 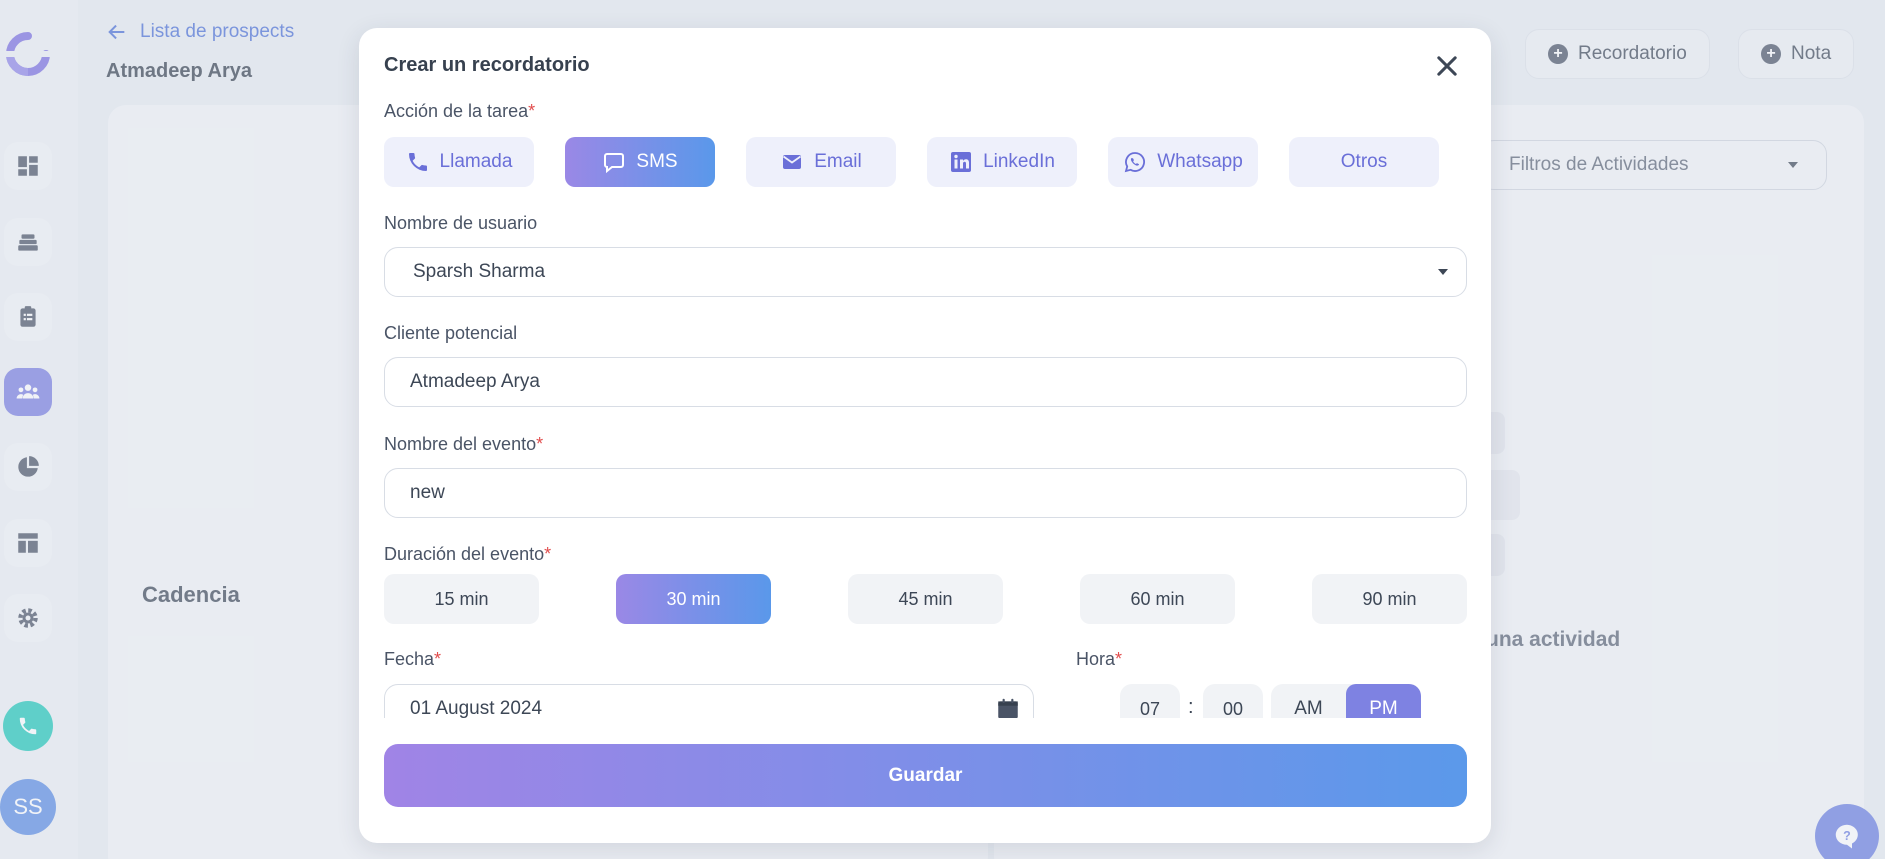 I want to click on action-linkedin-label: LinkedIn, so click(x=1019, y=161).